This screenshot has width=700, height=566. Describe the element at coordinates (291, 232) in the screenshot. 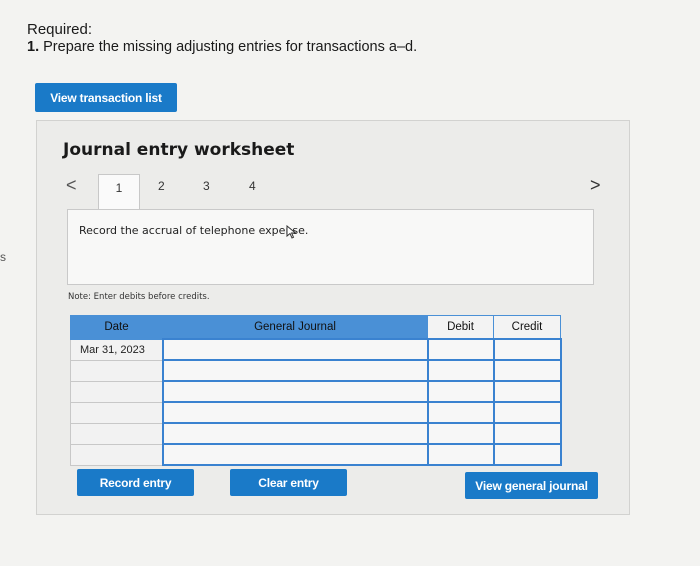

I see `mouse-cursor-icon` at that location.